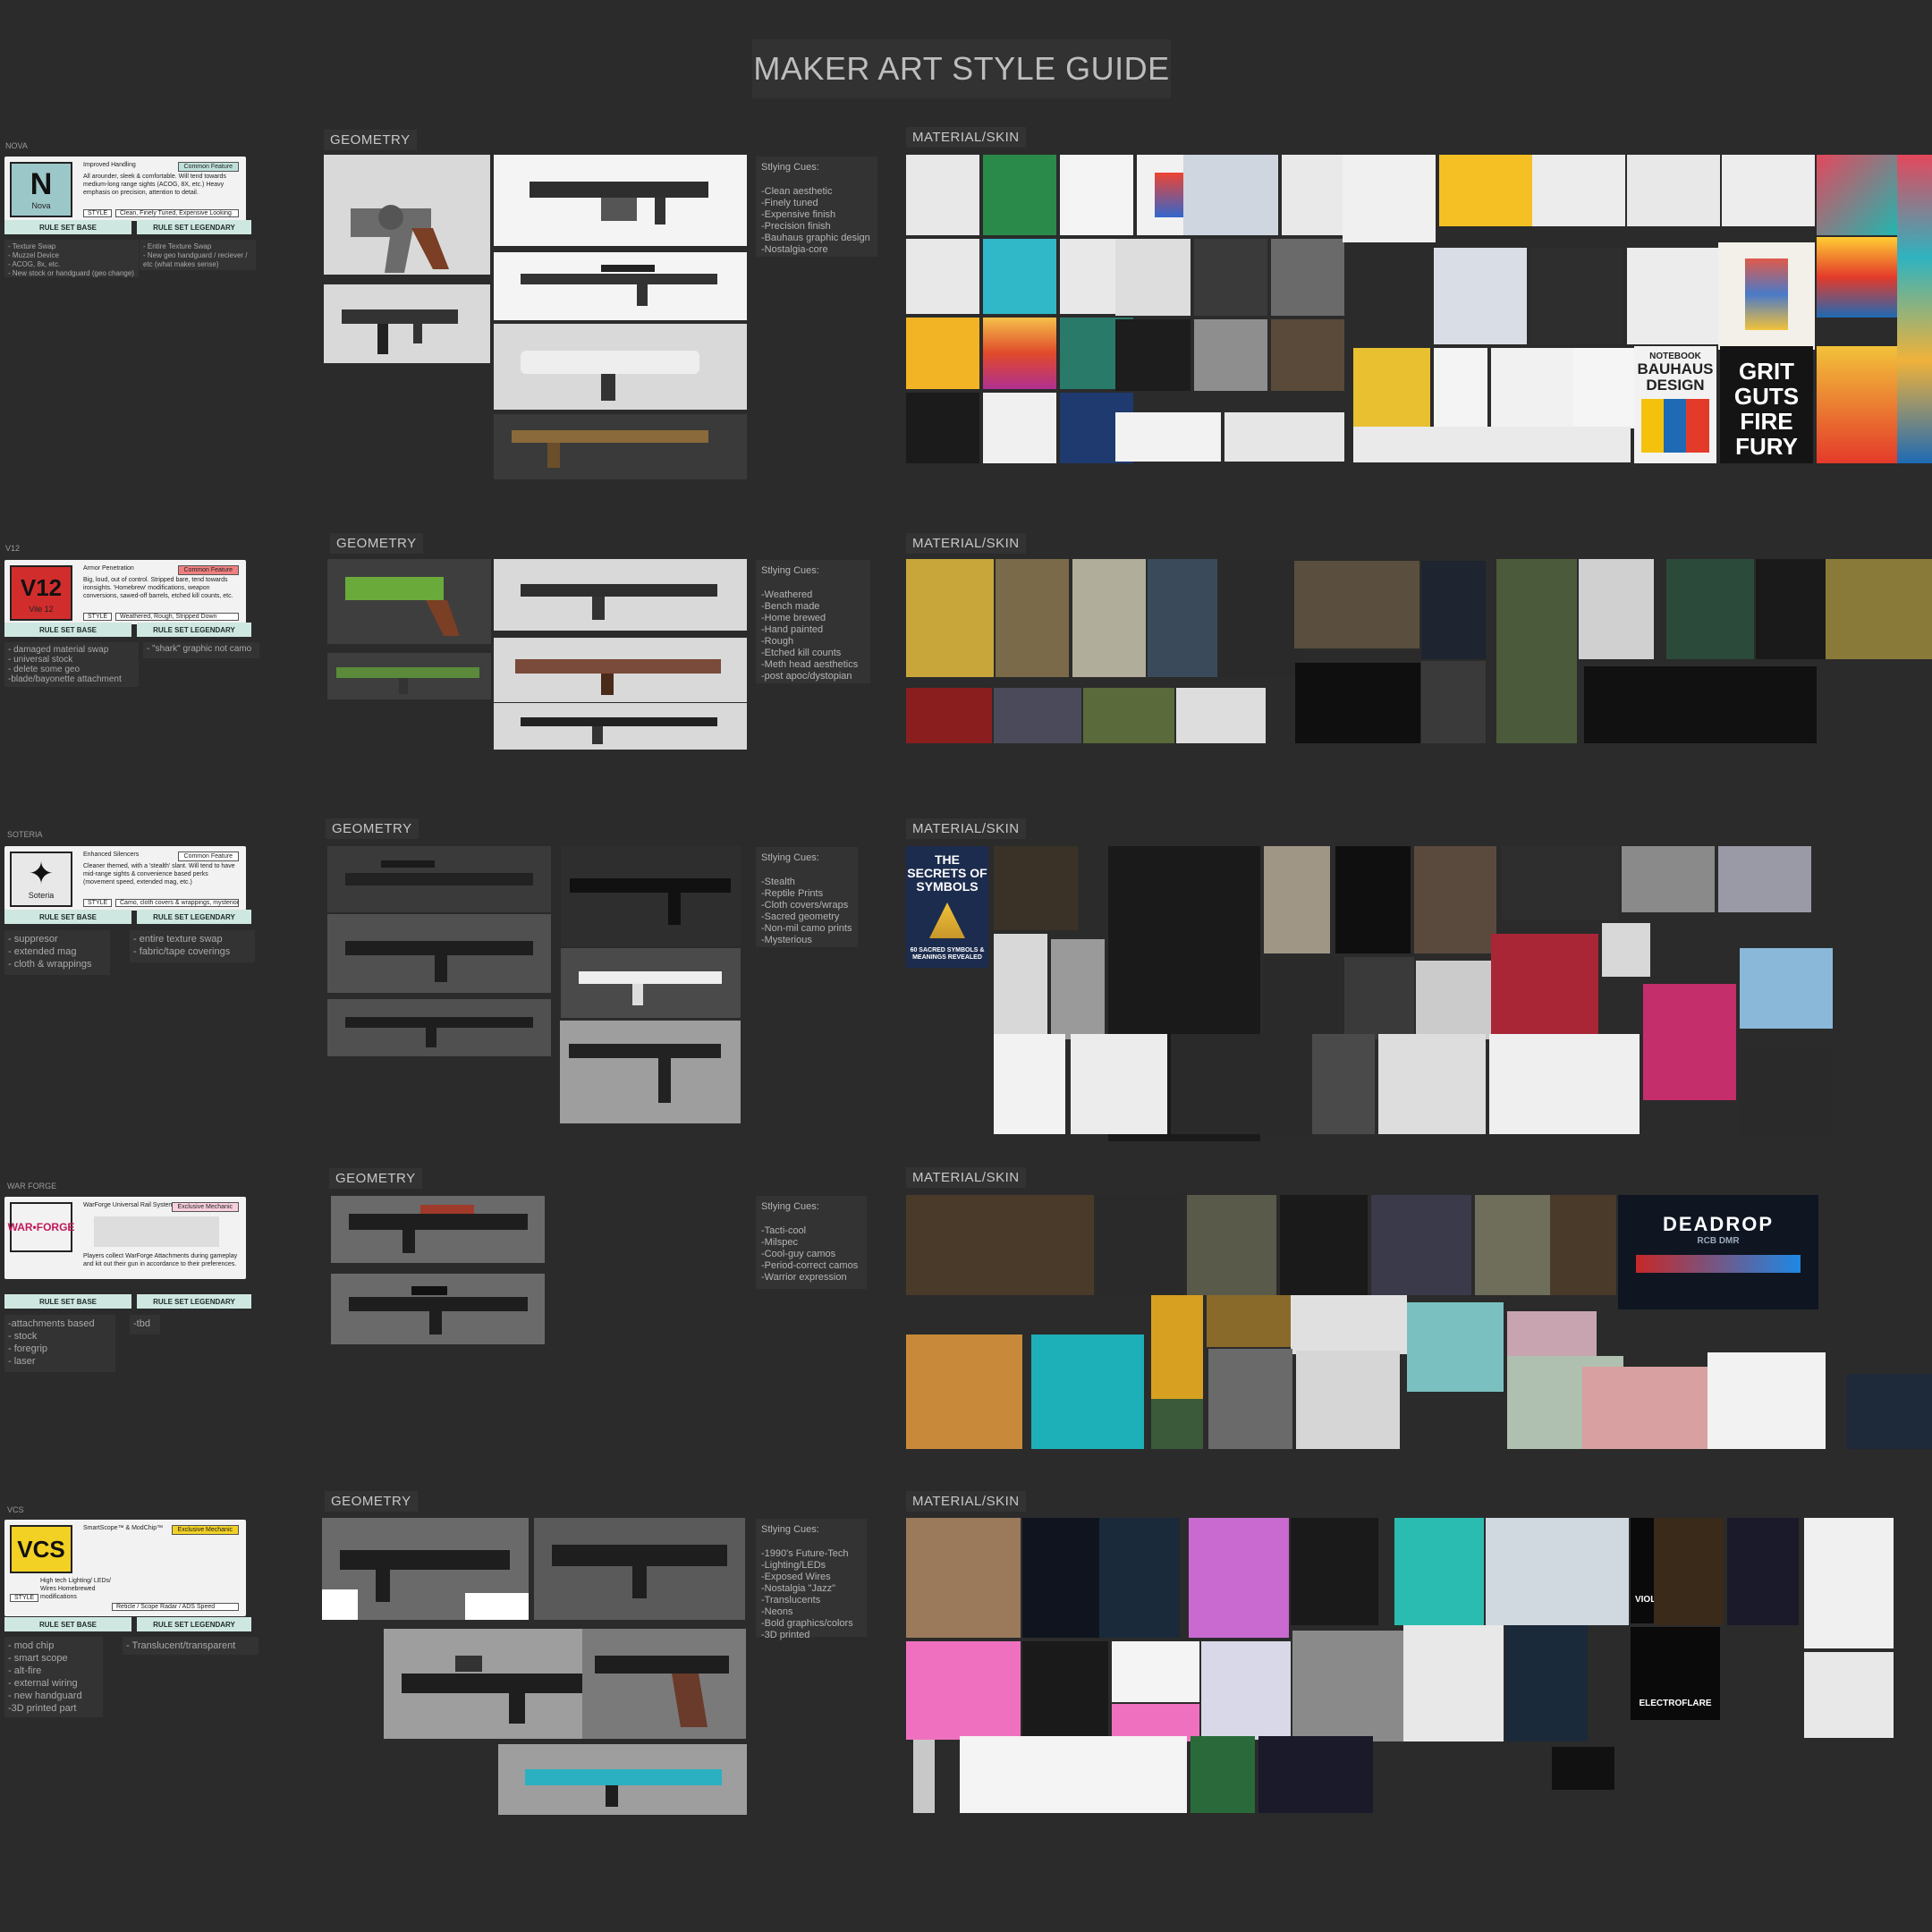 The height and width of the screenshot is (1932, 1932). What do you see at coordinates (947, 954) in the screenshot?
I see `symbols-sub: 60 SACRED SYMBOLS & MEANINGS REVEALED` at bounding box center [947, 954].